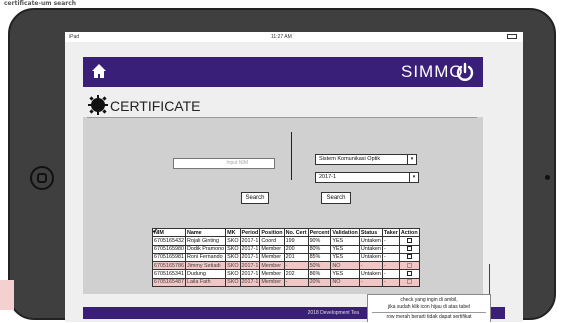 This screenshot has height=323, width=563. What do you see at coordinates (99, 73) in the screenshot?
I see `home-icon` at bounding box center [99, 73].